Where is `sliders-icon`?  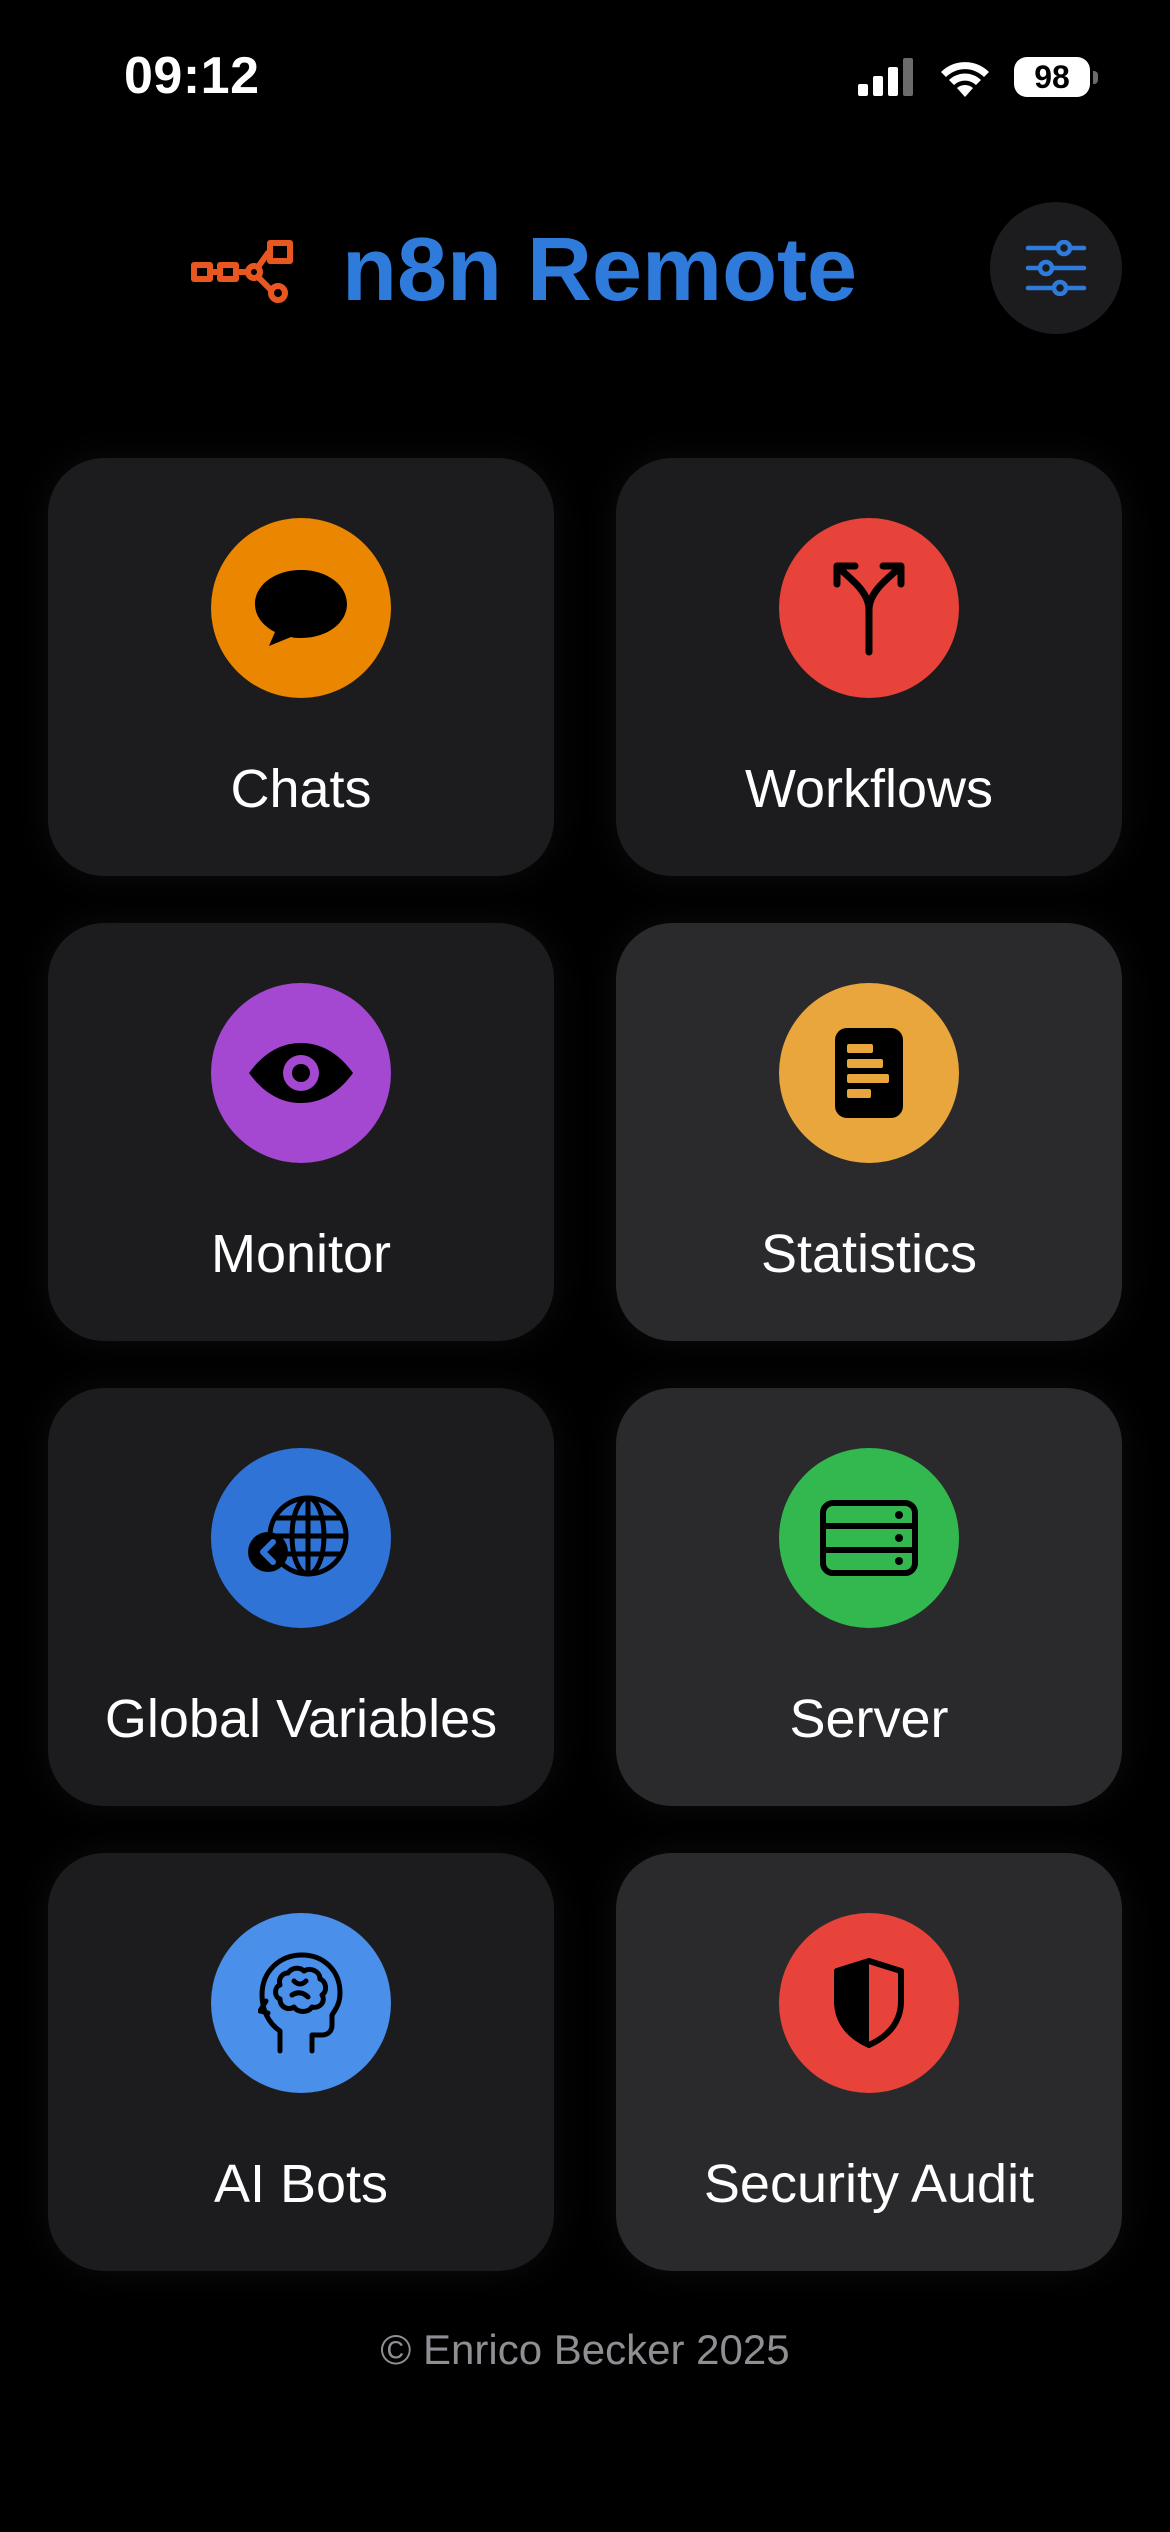 sliders-icon is located at coordinates (1056, 268).